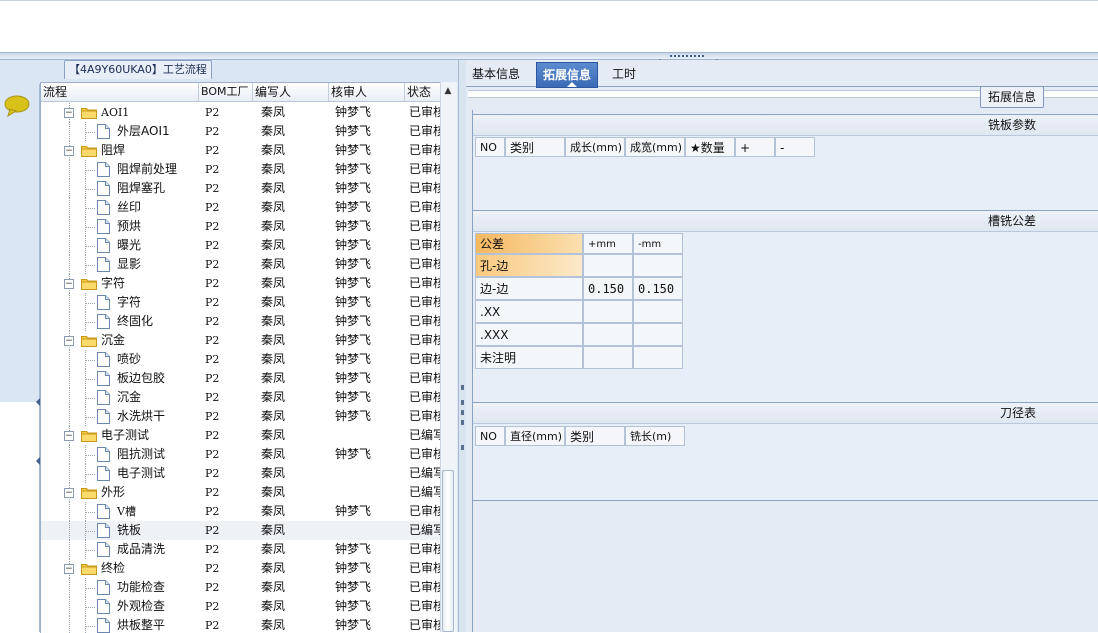 This screenshot has height=633, width=1098. What do you see at coordinates (595, 147) in the screenshot?
I see `col-length: 成长(mm)` at bounding box center [595, 147].